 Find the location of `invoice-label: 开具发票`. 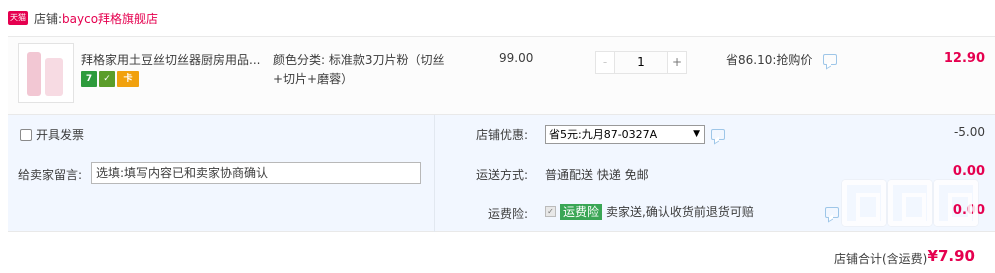

invoice-label: 开具发票 is located at coordinates (60, 135).